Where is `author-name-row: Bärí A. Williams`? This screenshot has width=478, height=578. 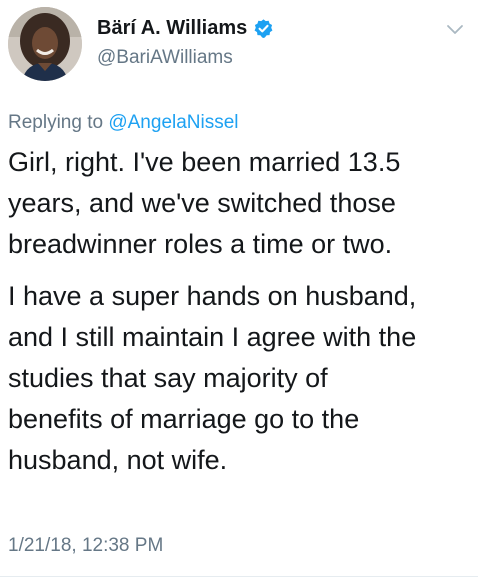 author-name-row: Bärí A. Williams is located at coordinates (185, 28).